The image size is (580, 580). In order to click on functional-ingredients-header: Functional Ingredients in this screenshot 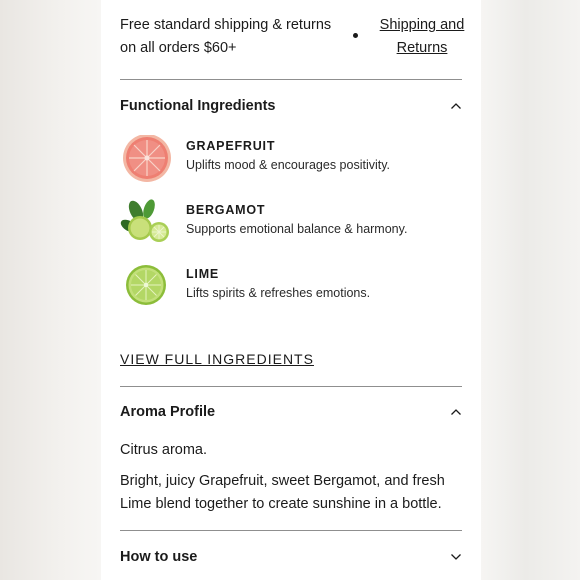, I will do `click(291, 106)`.